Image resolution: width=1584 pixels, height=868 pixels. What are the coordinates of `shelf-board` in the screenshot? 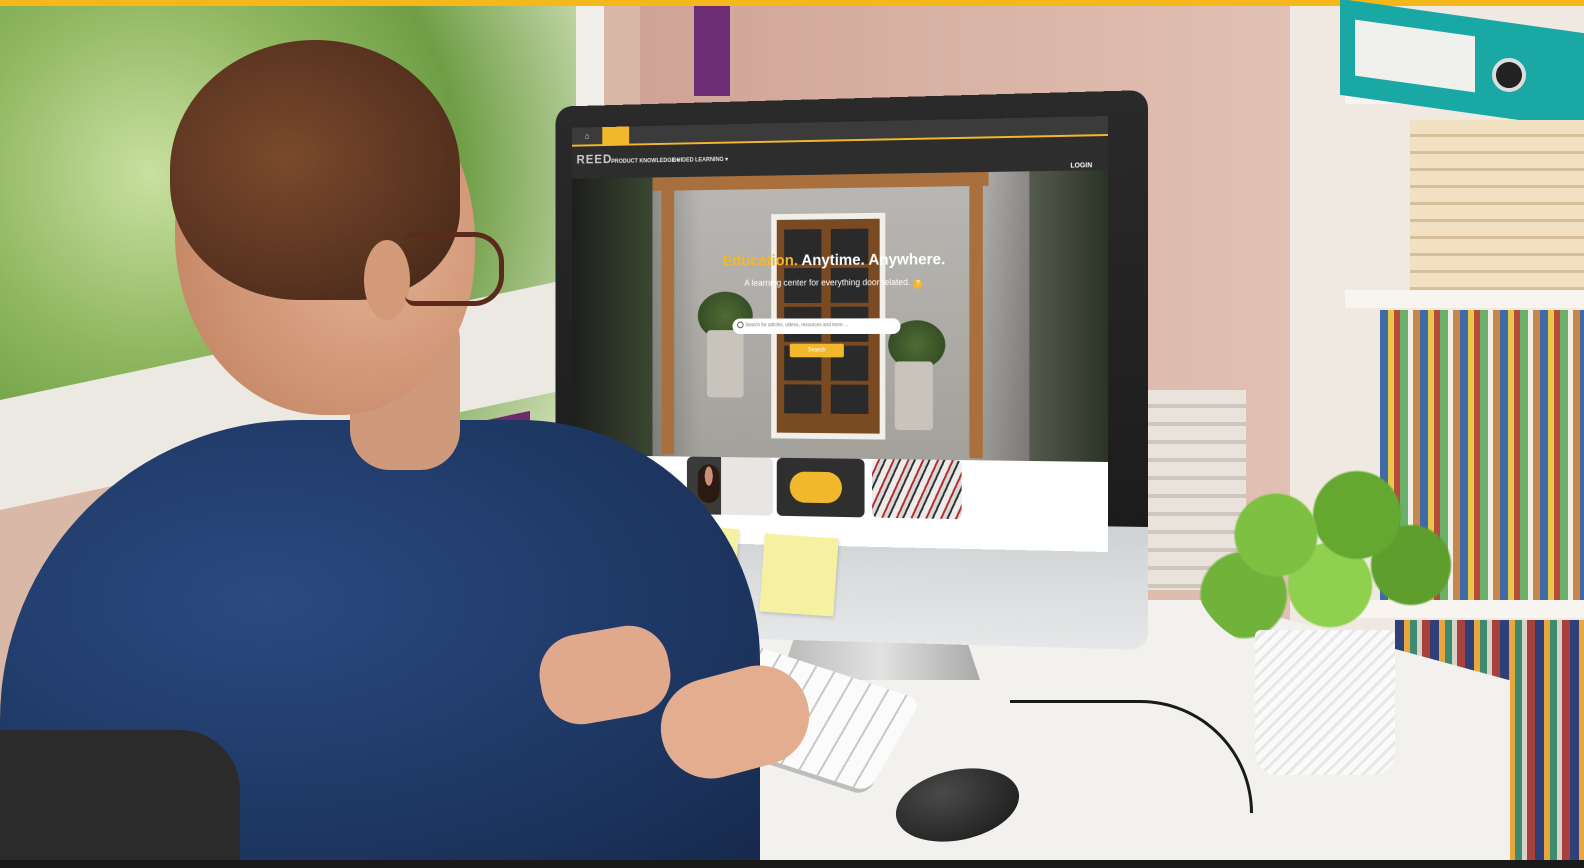 It's located at (1464, 299).